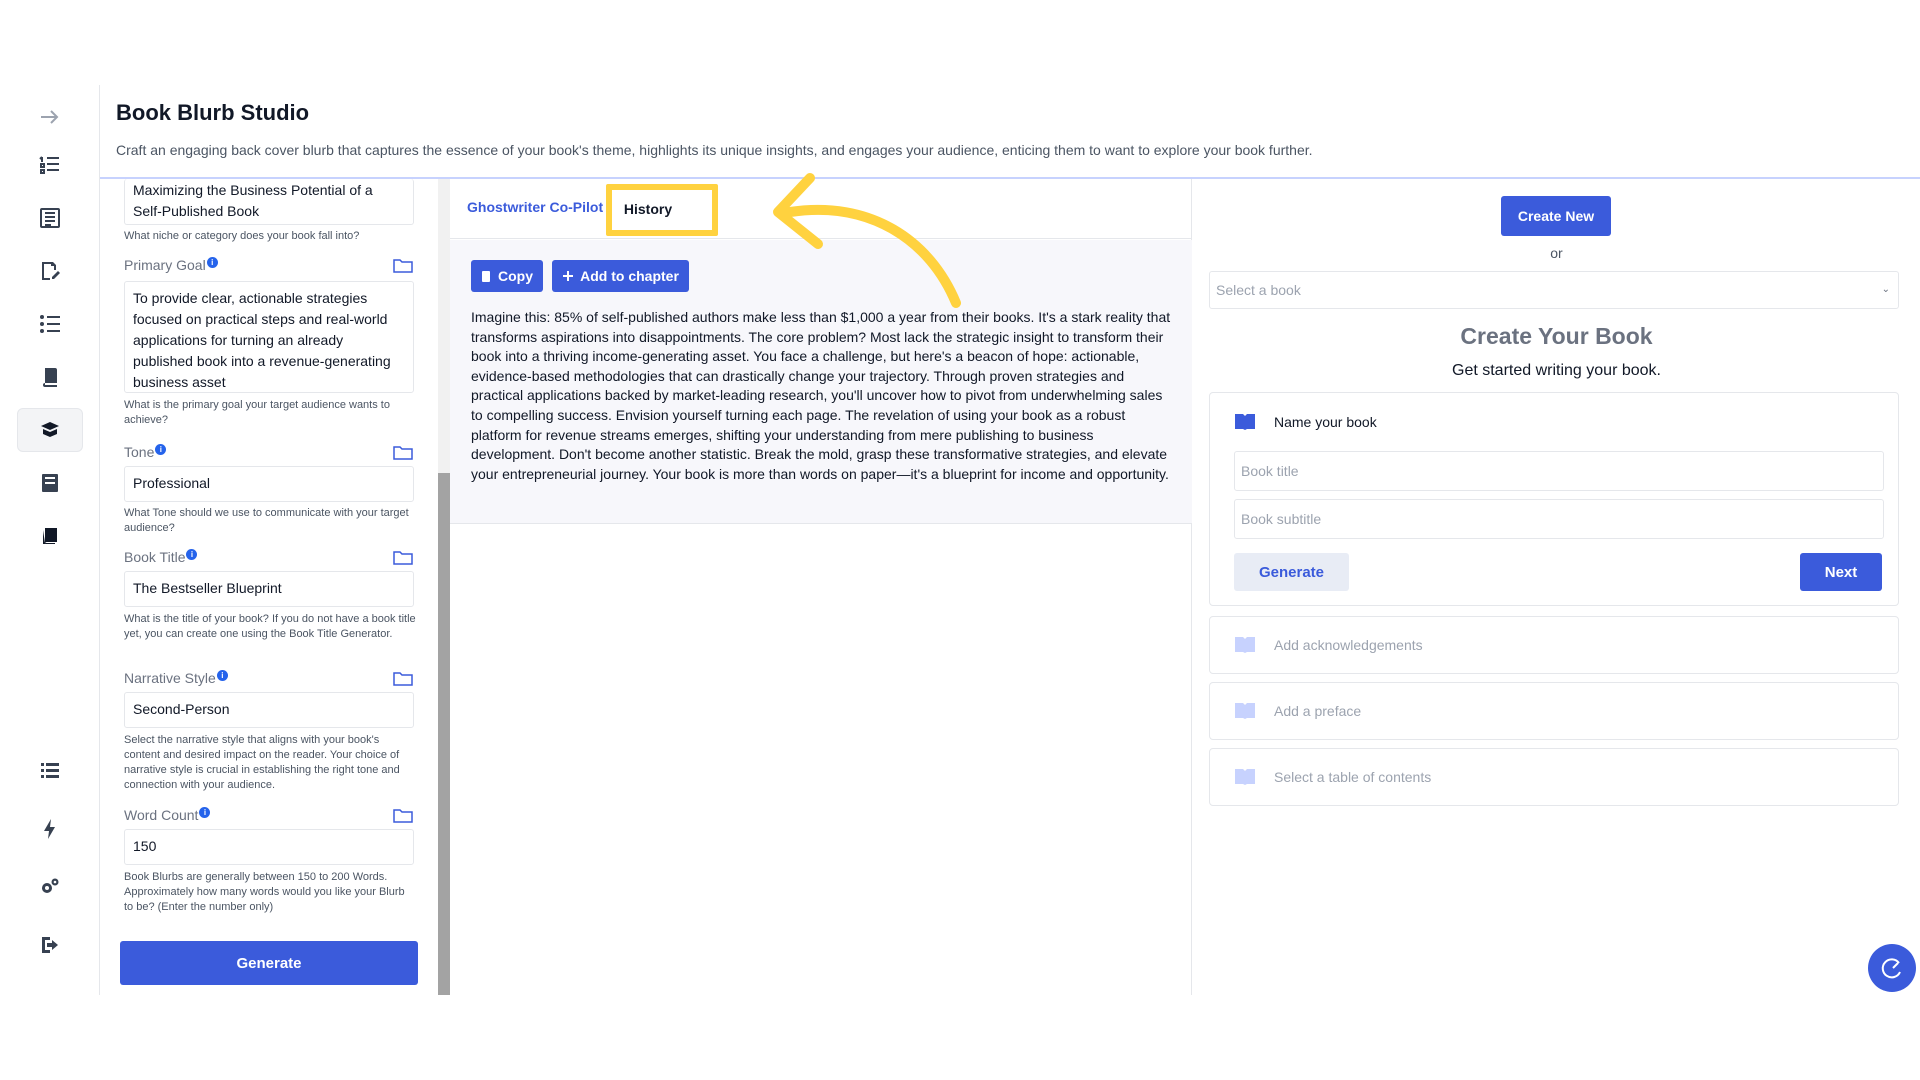  Describe the element at coordinates (269, 710) in the screenshot. I see `narrative-style-input: Second-Person` at that location.